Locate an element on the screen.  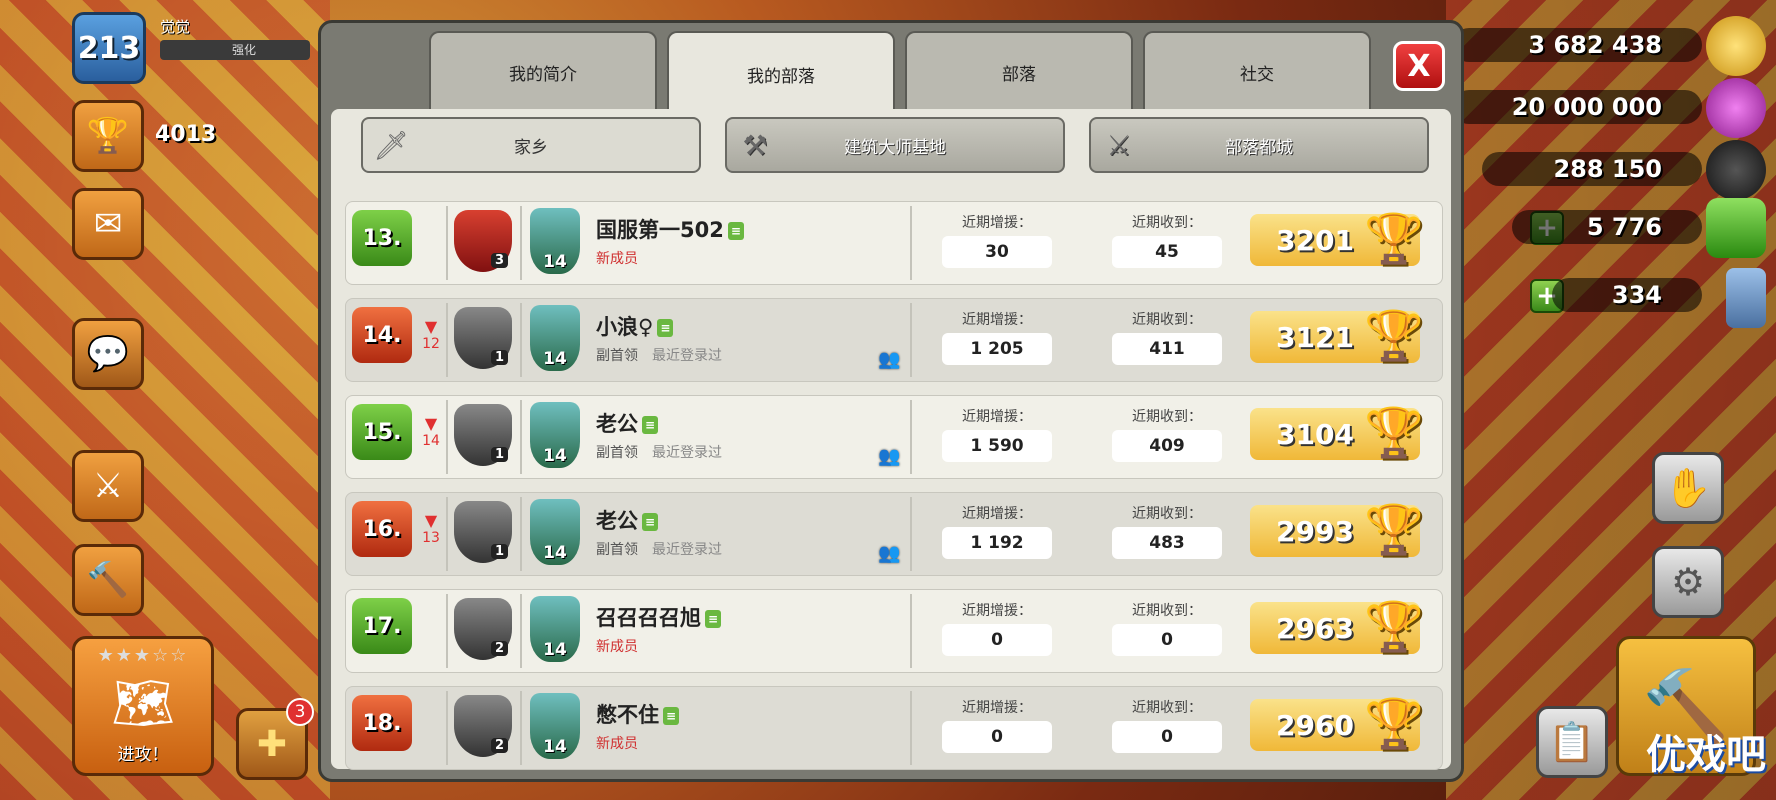
member-name: 召召召召旭 ≡ is located at coordinates (658, 617).